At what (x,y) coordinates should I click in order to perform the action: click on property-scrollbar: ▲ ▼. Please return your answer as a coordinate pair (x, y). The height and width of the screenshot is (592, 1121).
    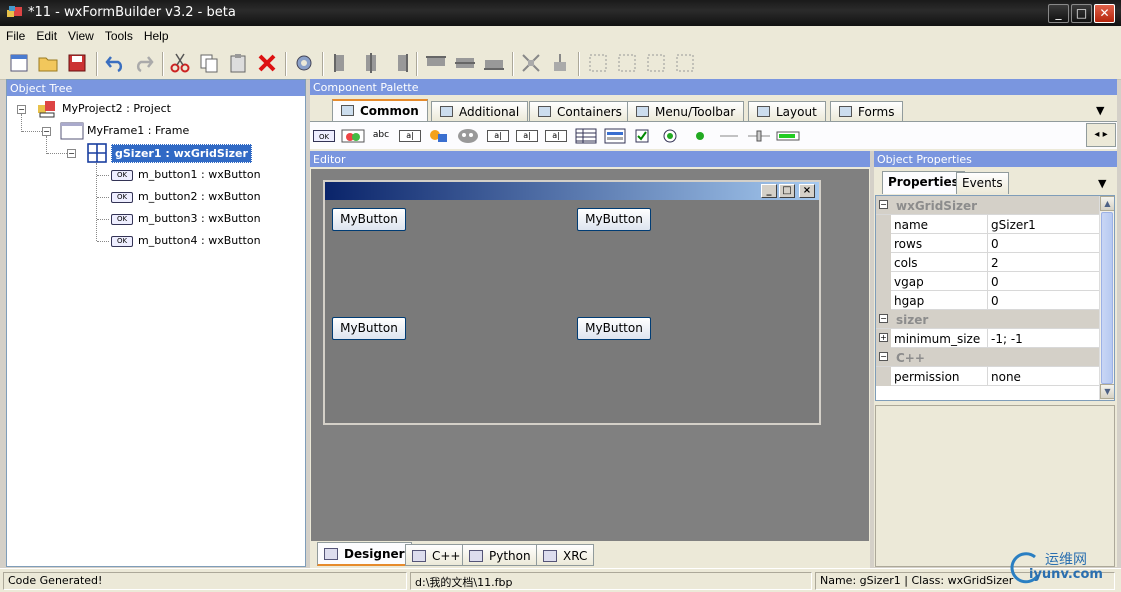
    Looking at the image, I should click on (1106, 298).